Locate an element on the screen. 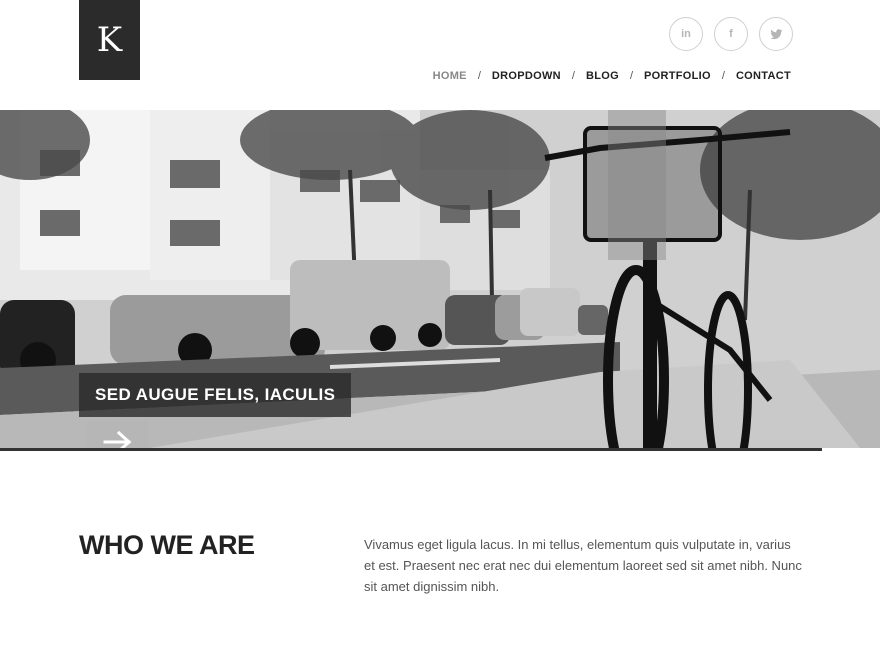  logo-letter: K is located at coordinates (109, 40).